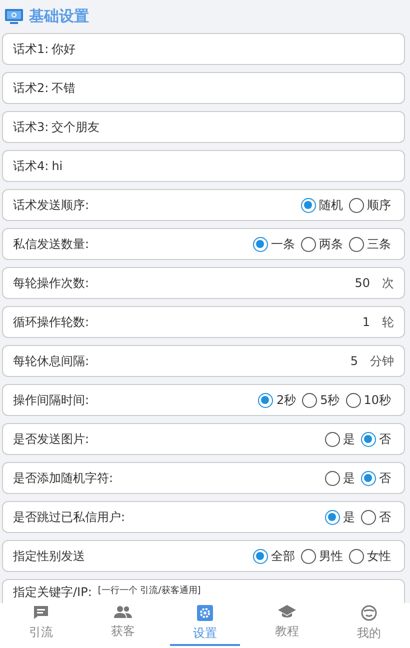  I want to click on setting-label: 话术2:, so click(31, 88).